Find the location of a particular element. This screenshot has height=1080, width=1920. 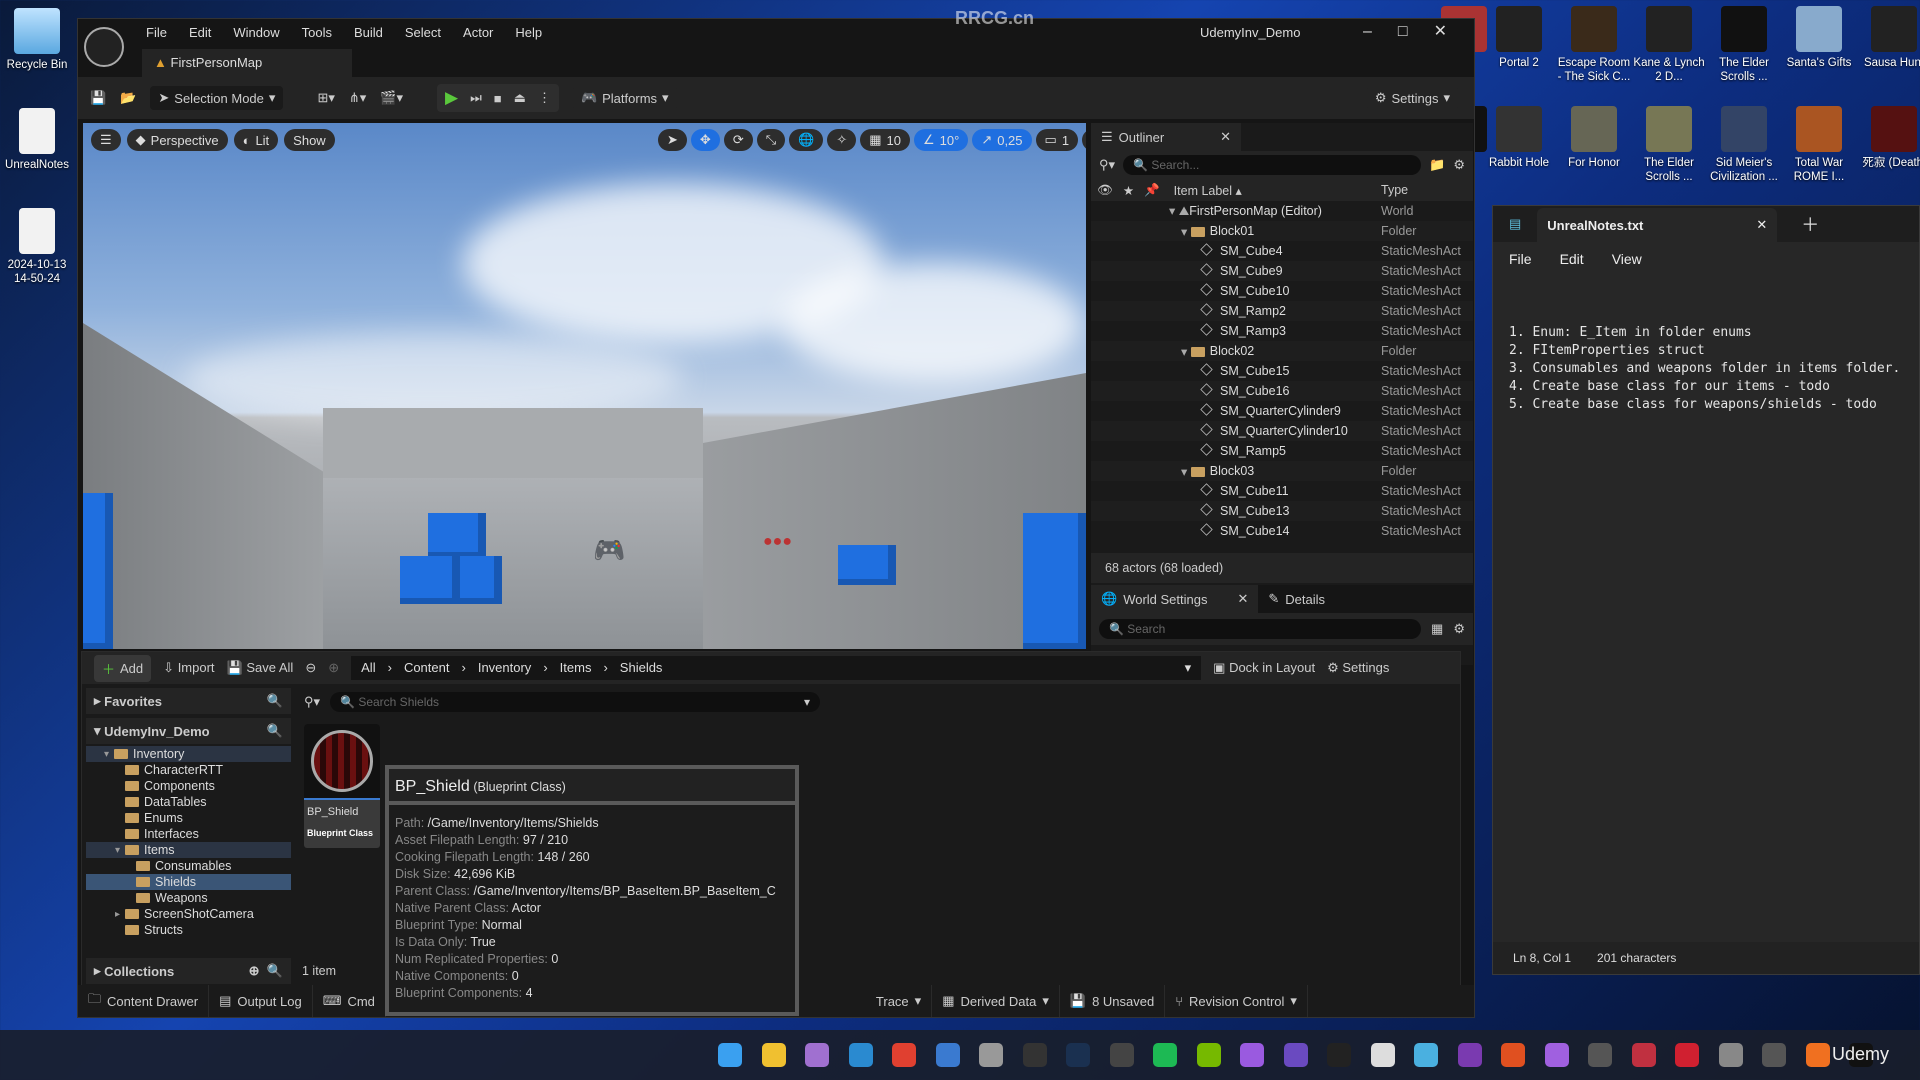

visual-studio-alt-icon is located at coordinates (1295, 1055).